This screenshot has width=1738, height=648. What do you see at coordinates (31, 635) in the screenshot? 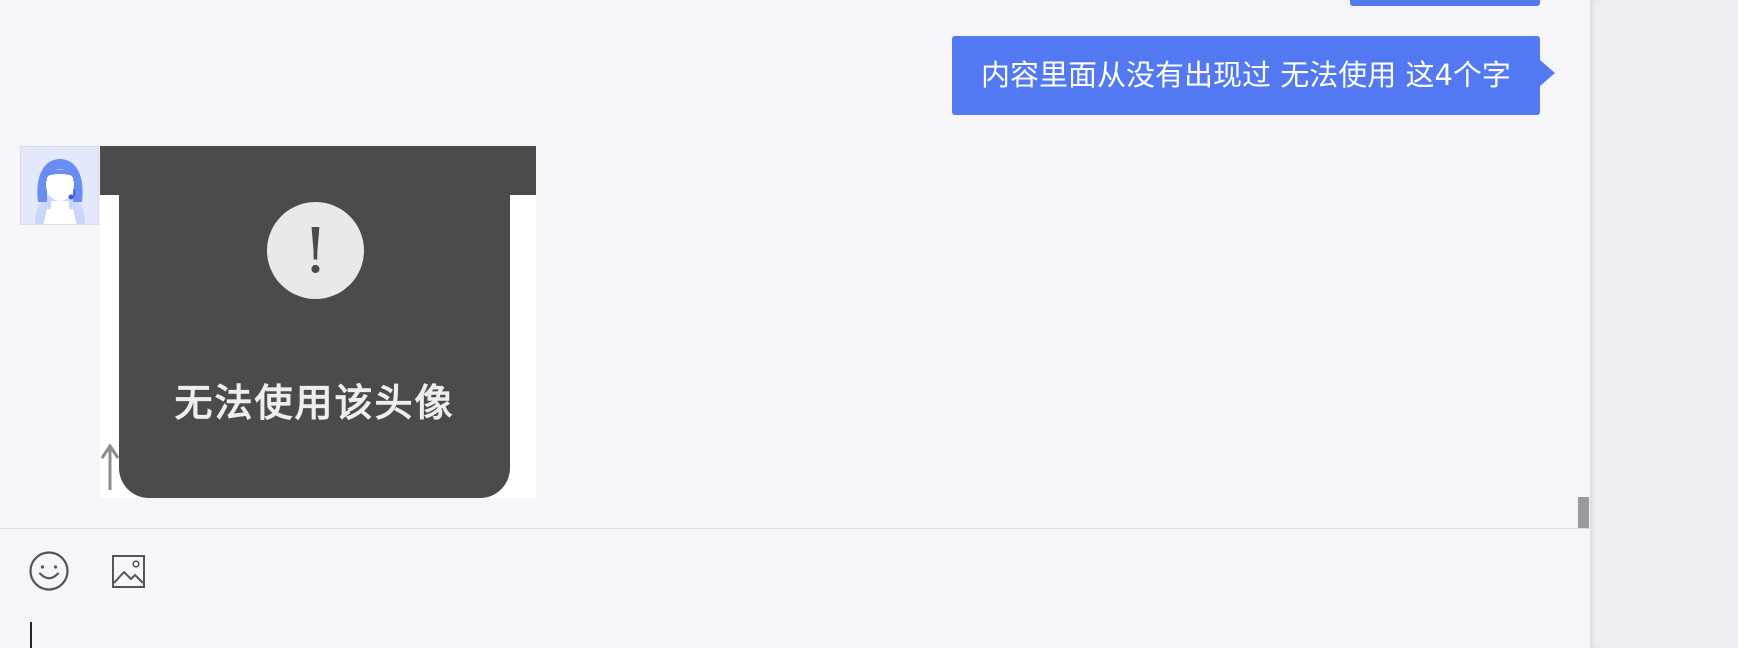
I see `text-caret` at bounding box center [31, 635].